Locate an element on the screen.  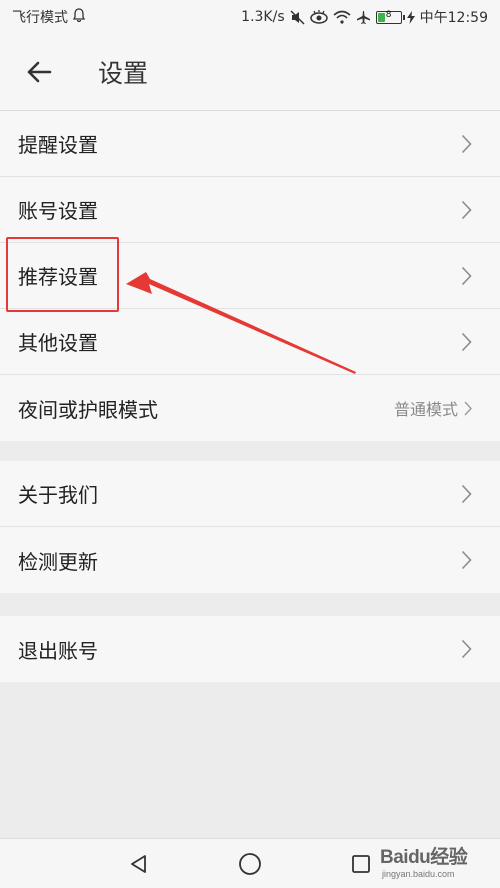
arrow-left-icon is located at coordinates (39, 72).